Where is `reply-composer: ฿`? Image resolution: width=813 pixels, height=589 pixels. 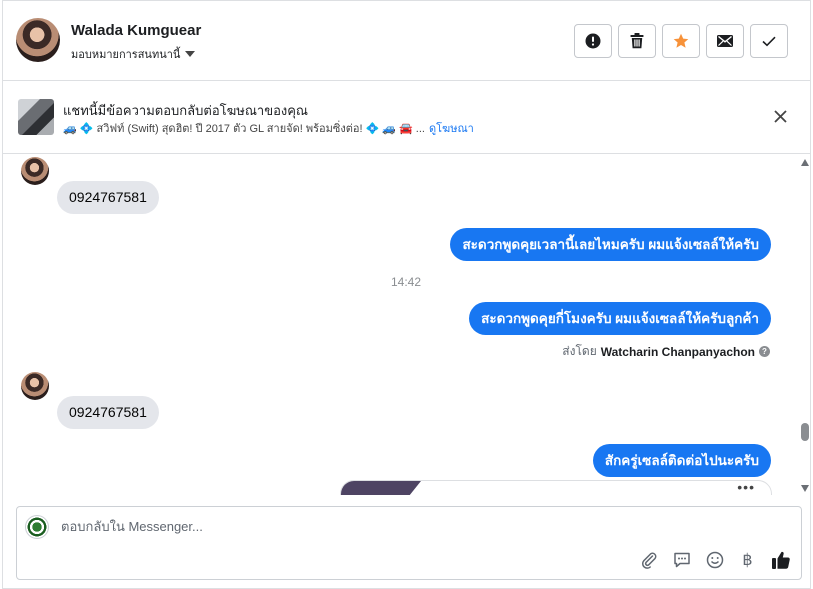
reply-composer: ฿ is located at coordinates (409, 543).